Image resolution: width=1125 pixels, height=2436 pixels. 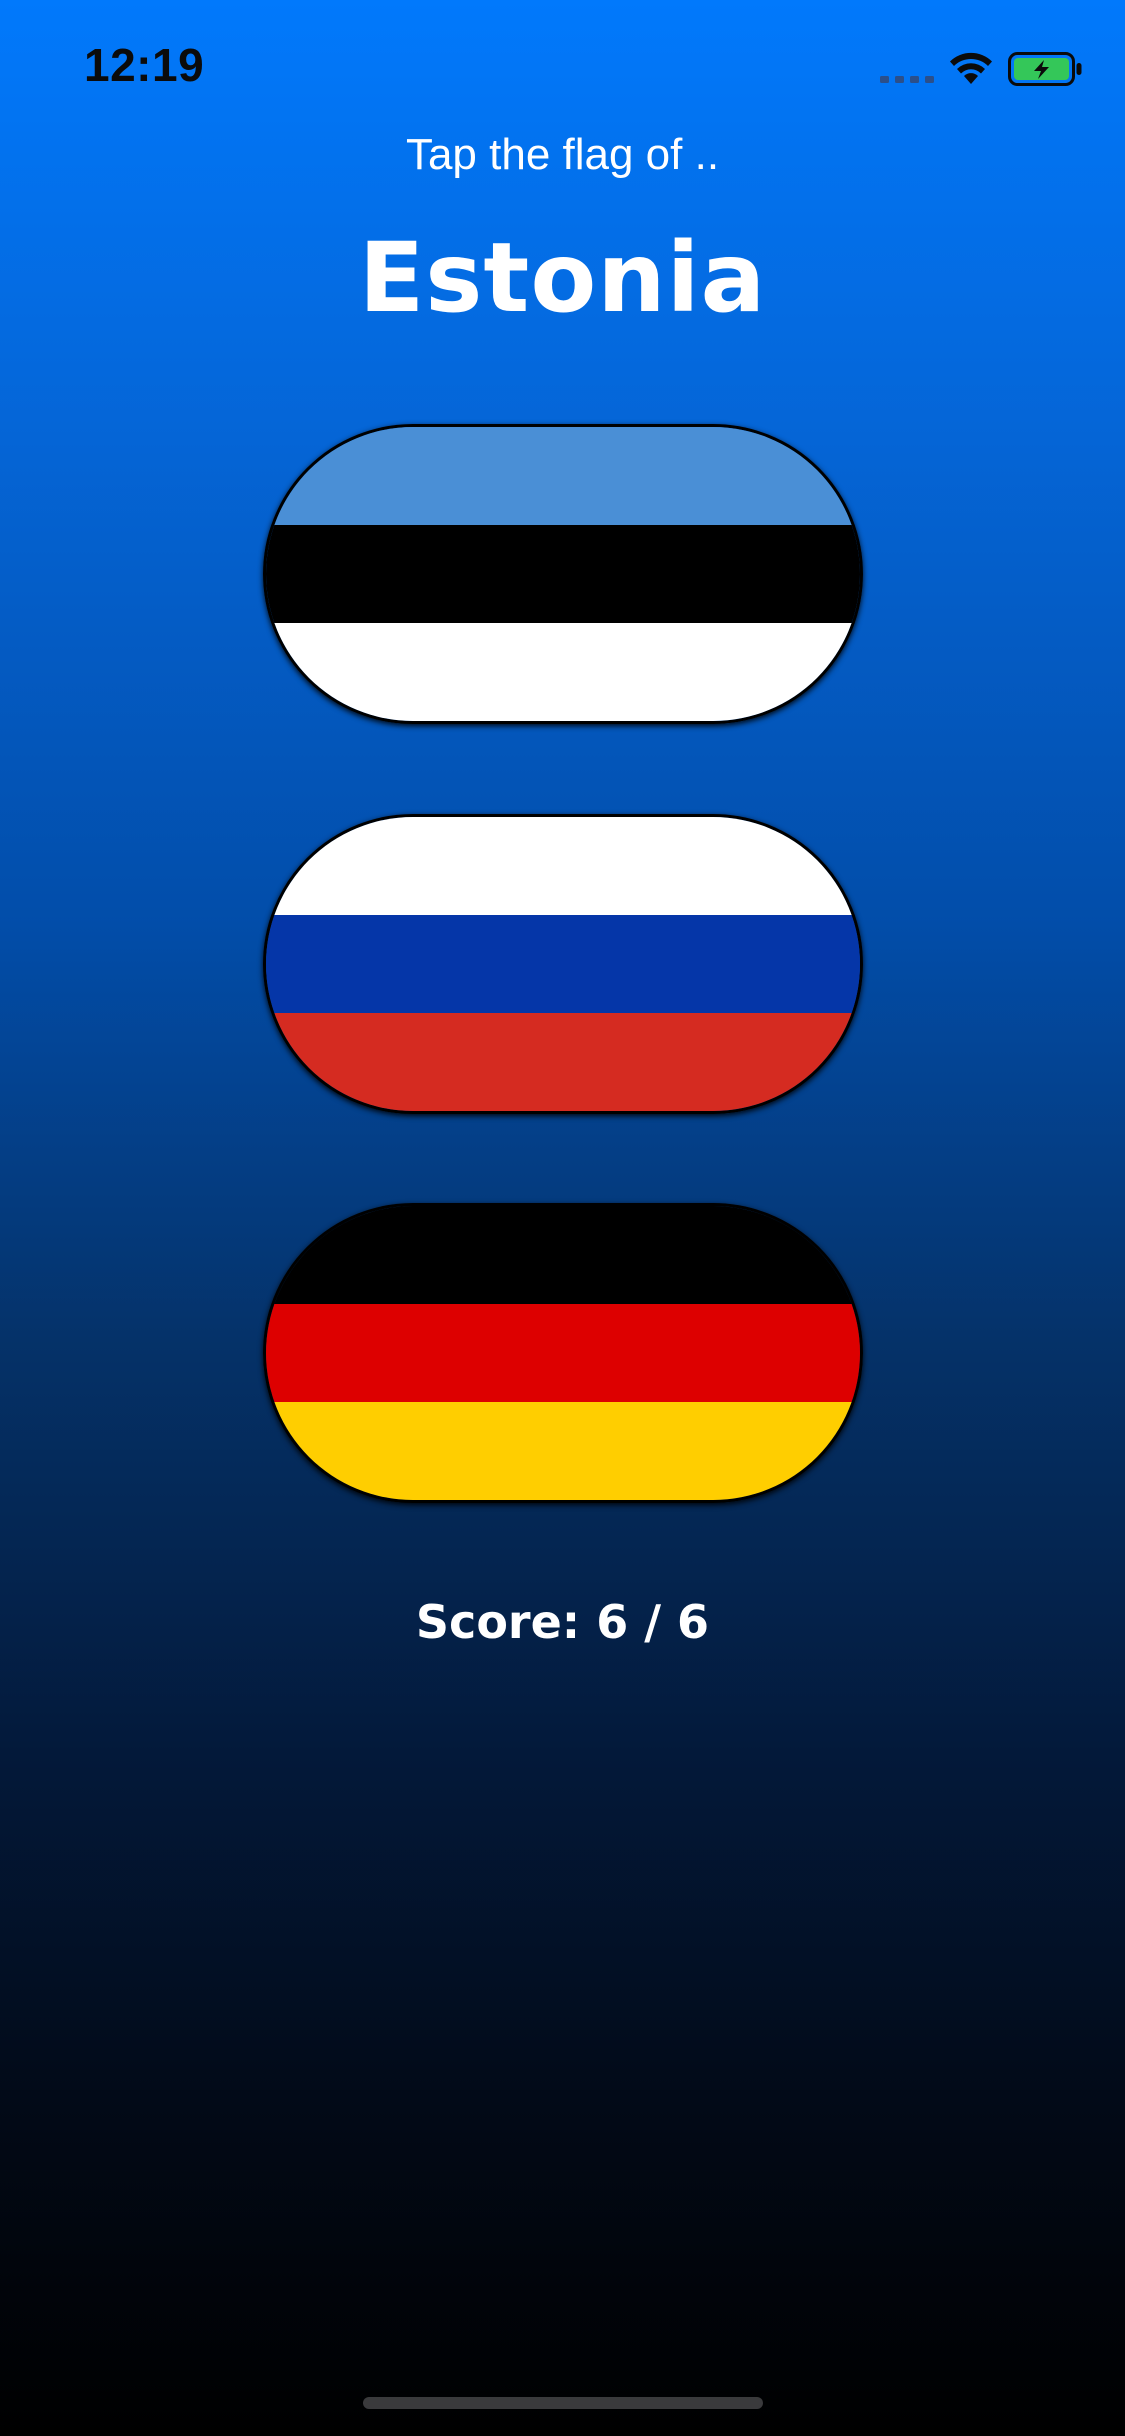 What do you see at coordinates (562, 154) in the screenshot?
I see `prompt-text: Tap the flag of ..` at bounding box center [562, 154].